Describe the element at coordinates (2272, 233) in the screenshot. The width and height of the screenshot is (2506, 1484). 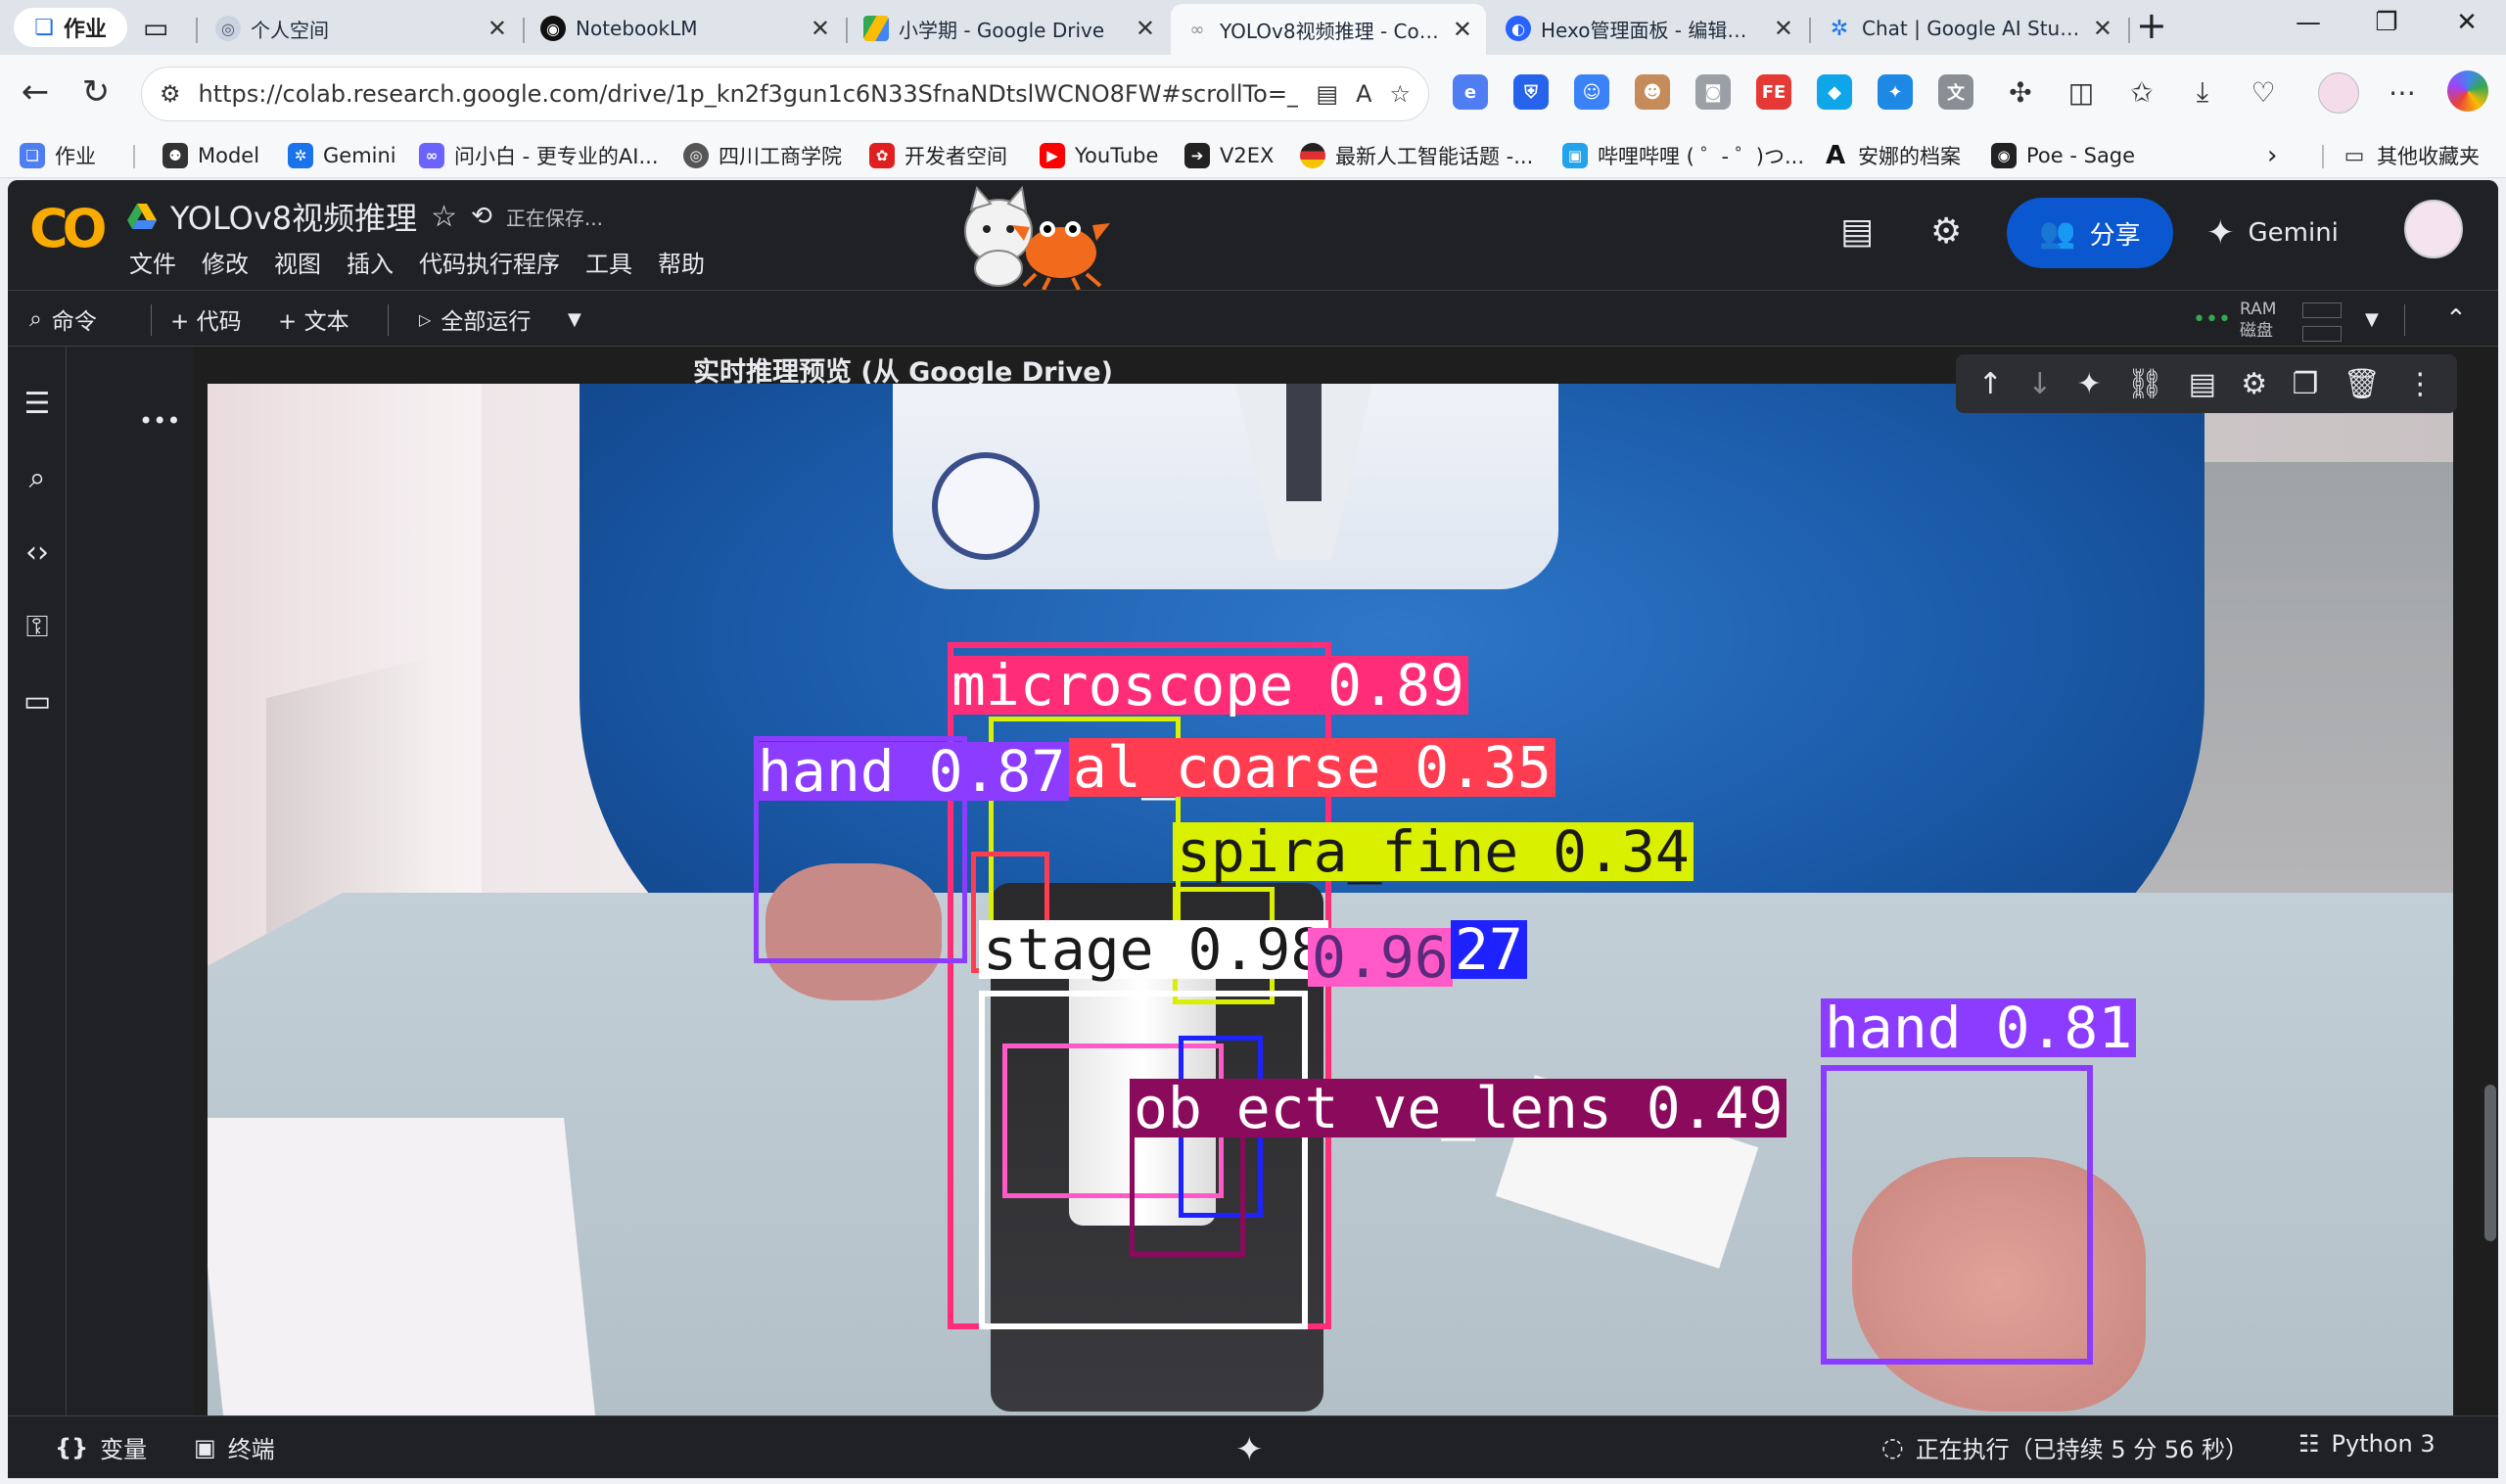
I see `gemini-button: ✦ Gemini` at that location.